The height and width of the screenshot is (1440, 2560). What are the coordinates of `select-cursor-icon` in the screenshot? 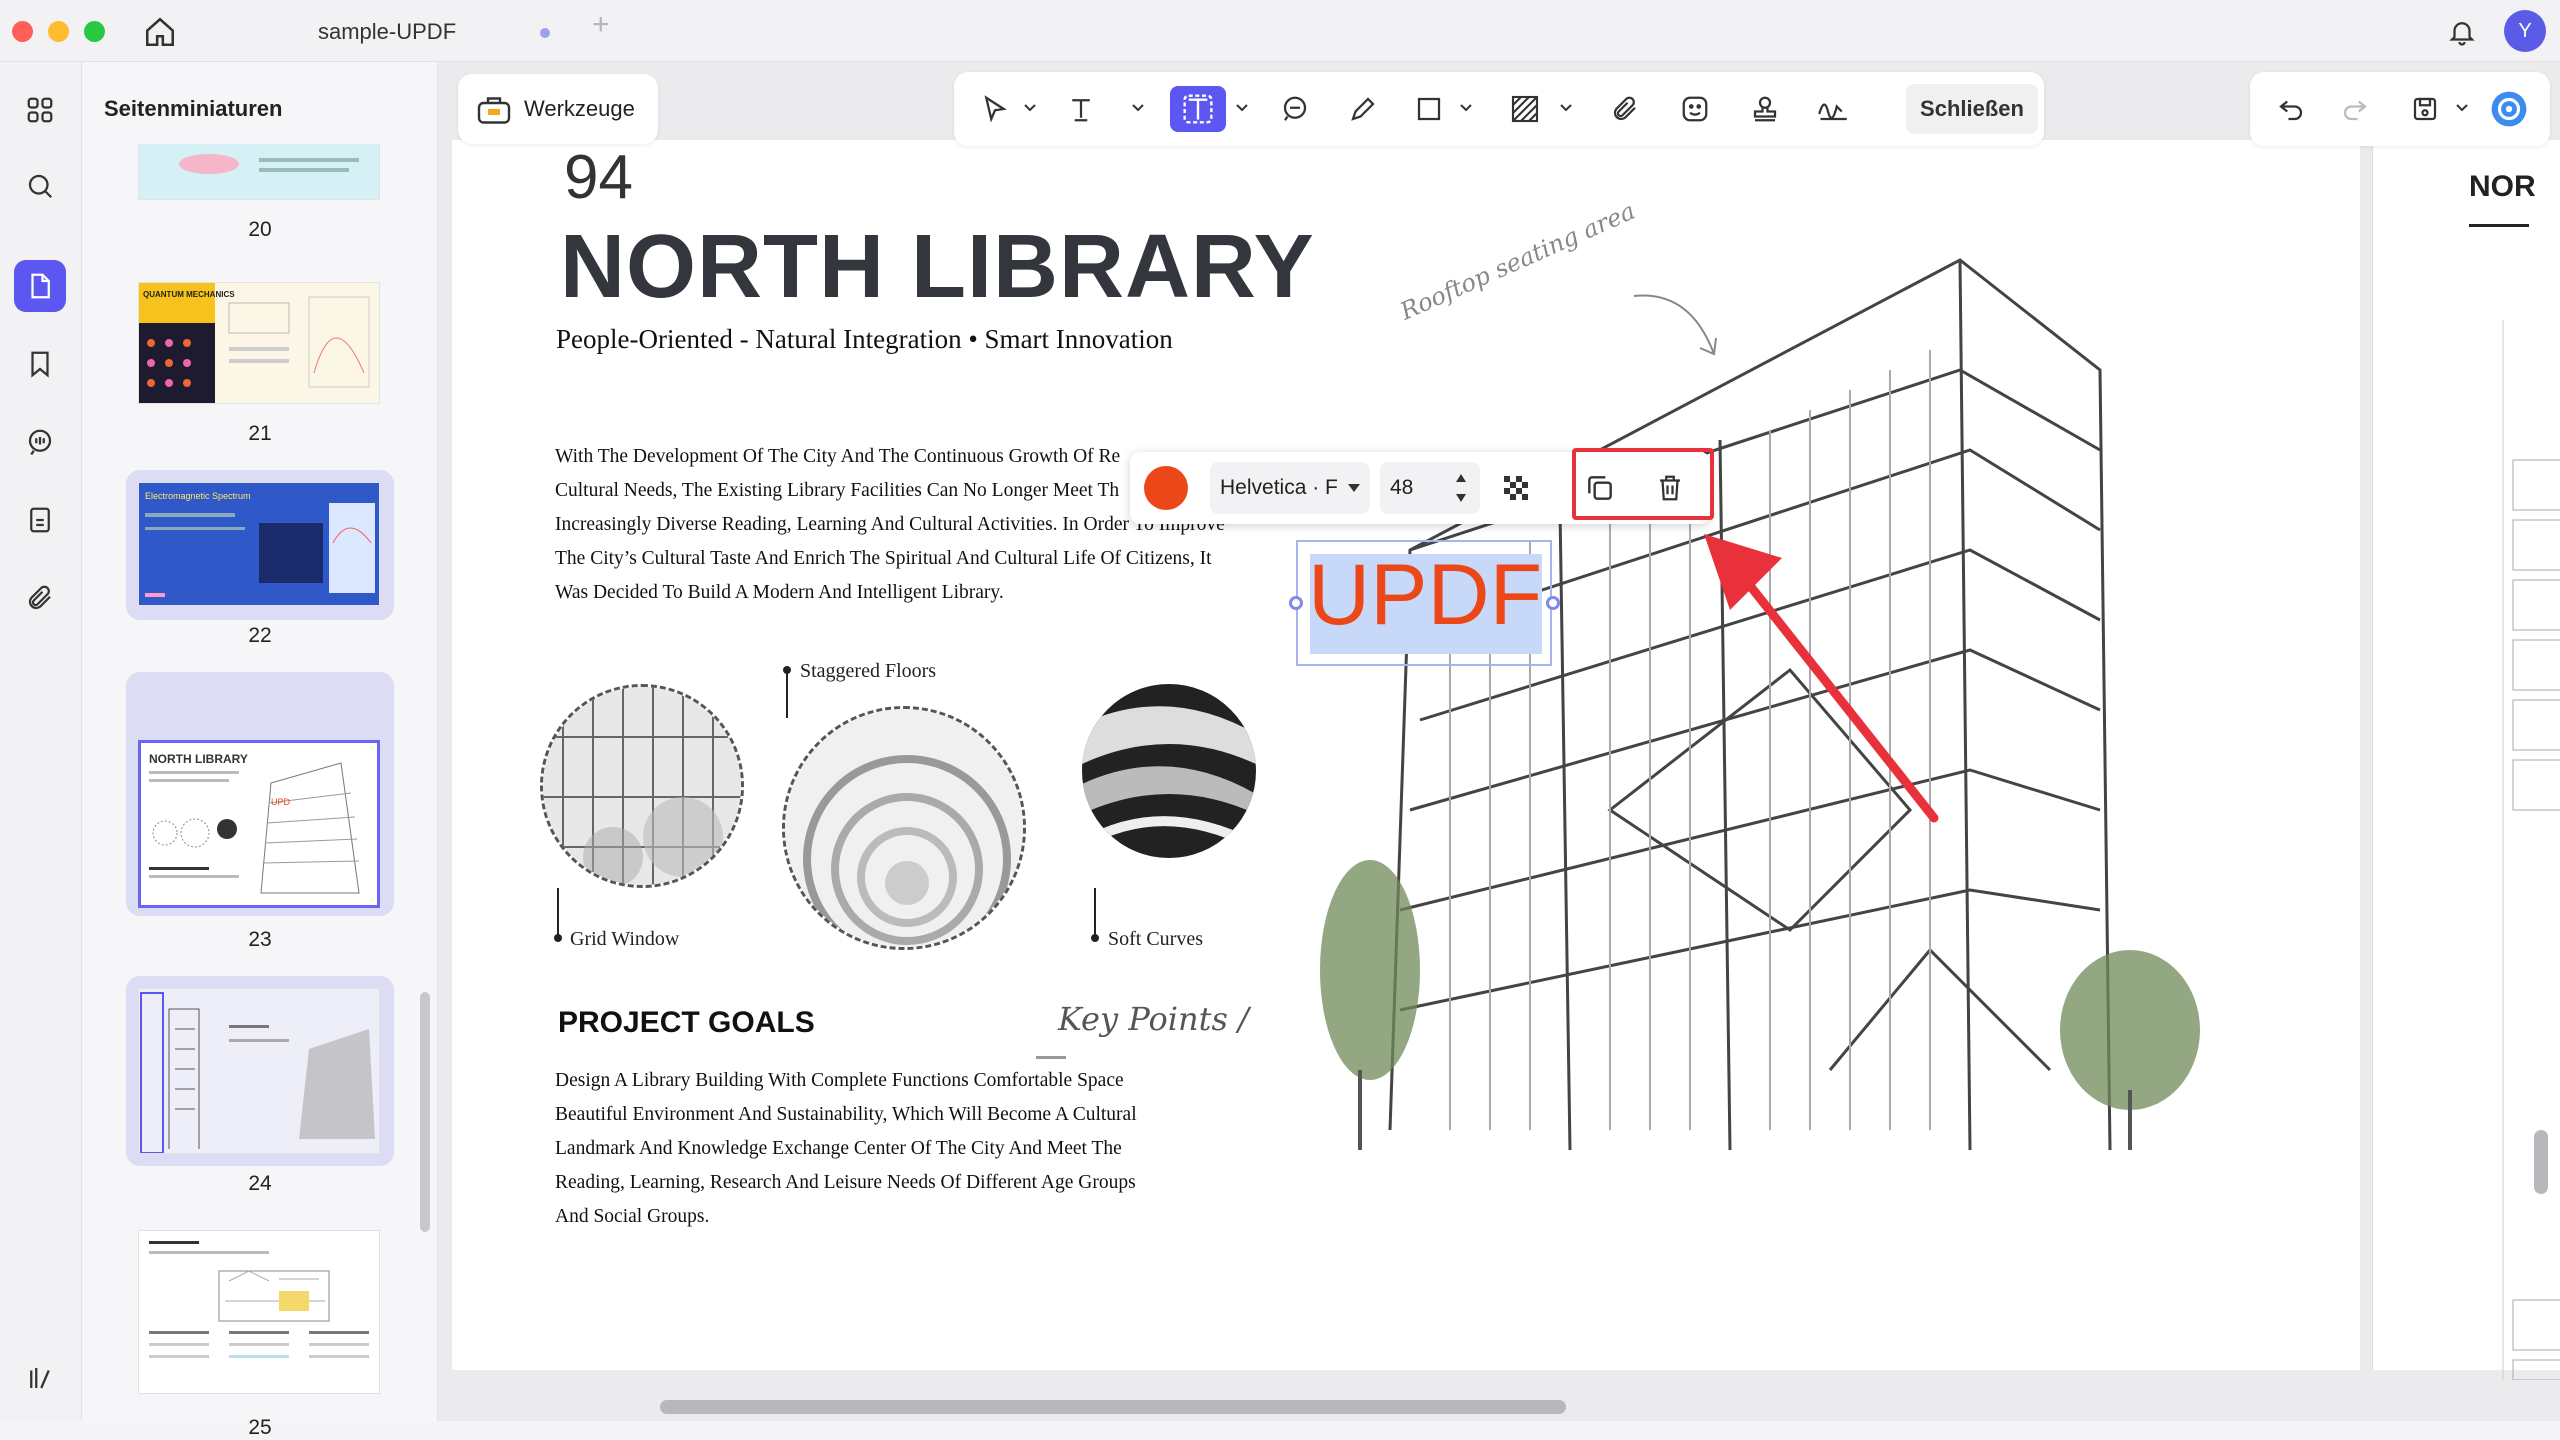 It's located at (995, 109).